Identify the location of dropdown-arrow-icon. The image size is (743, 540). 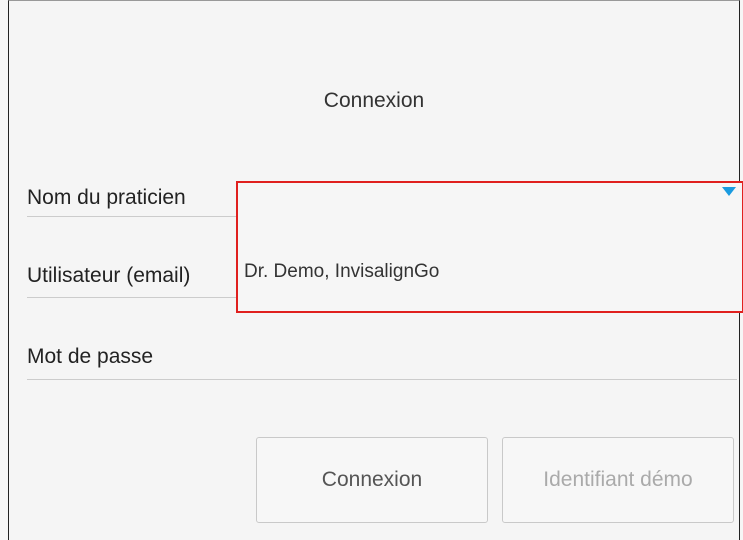
(729, 191).